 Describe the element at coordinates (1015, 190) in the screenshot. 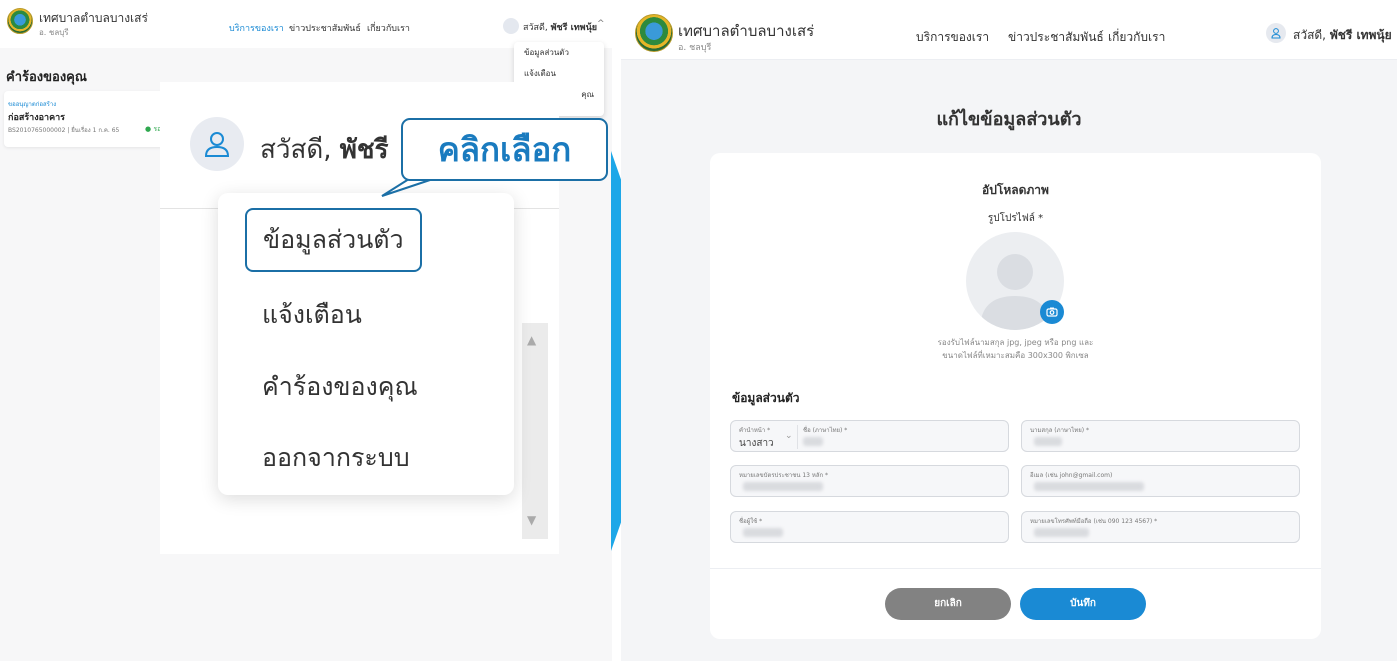

I see `upload-title: อัปโหลดภาพ` at that location.